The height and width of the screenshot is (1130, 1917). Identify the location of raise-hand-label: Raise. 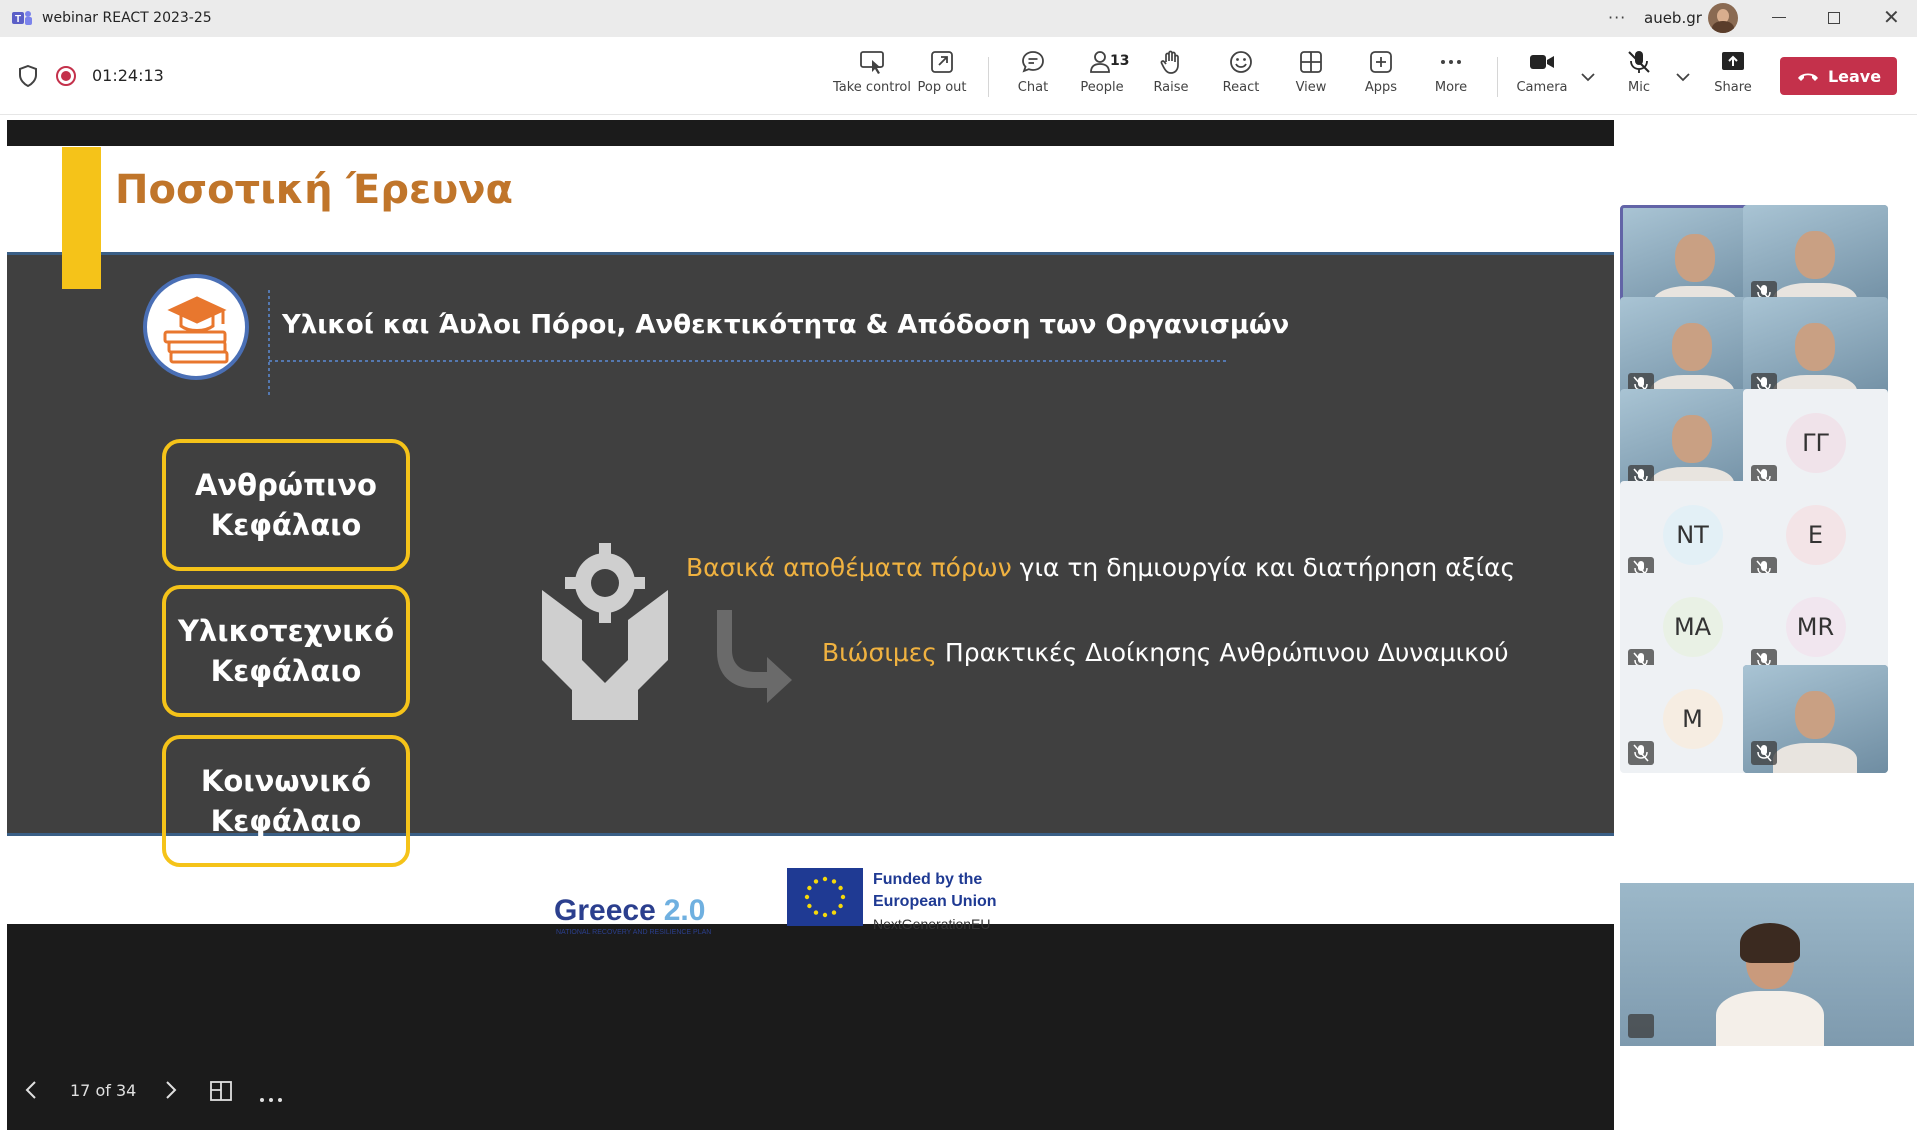
(1171, 87).